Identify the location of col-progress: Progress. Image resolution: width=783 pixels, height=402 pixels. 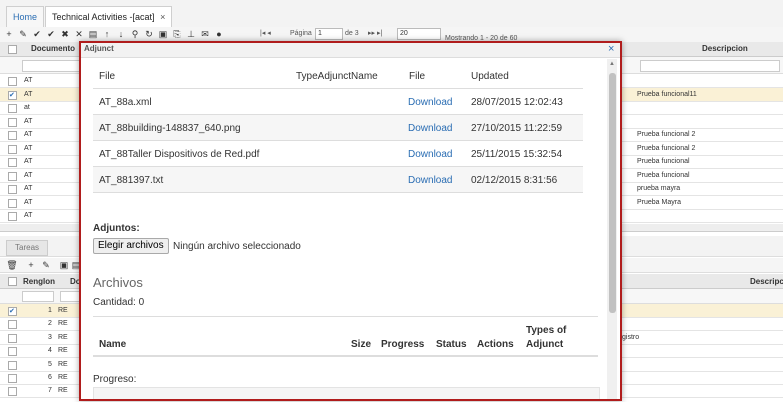
(403, 344).